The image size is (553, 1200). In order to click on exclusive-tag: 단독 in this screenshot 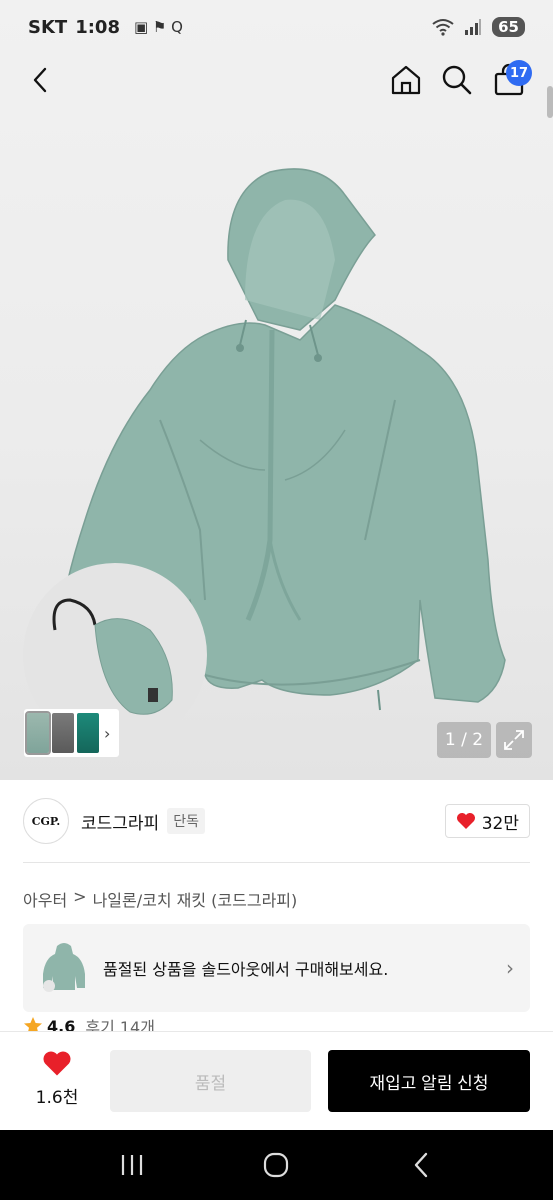, I will do `click(186, 821)`.